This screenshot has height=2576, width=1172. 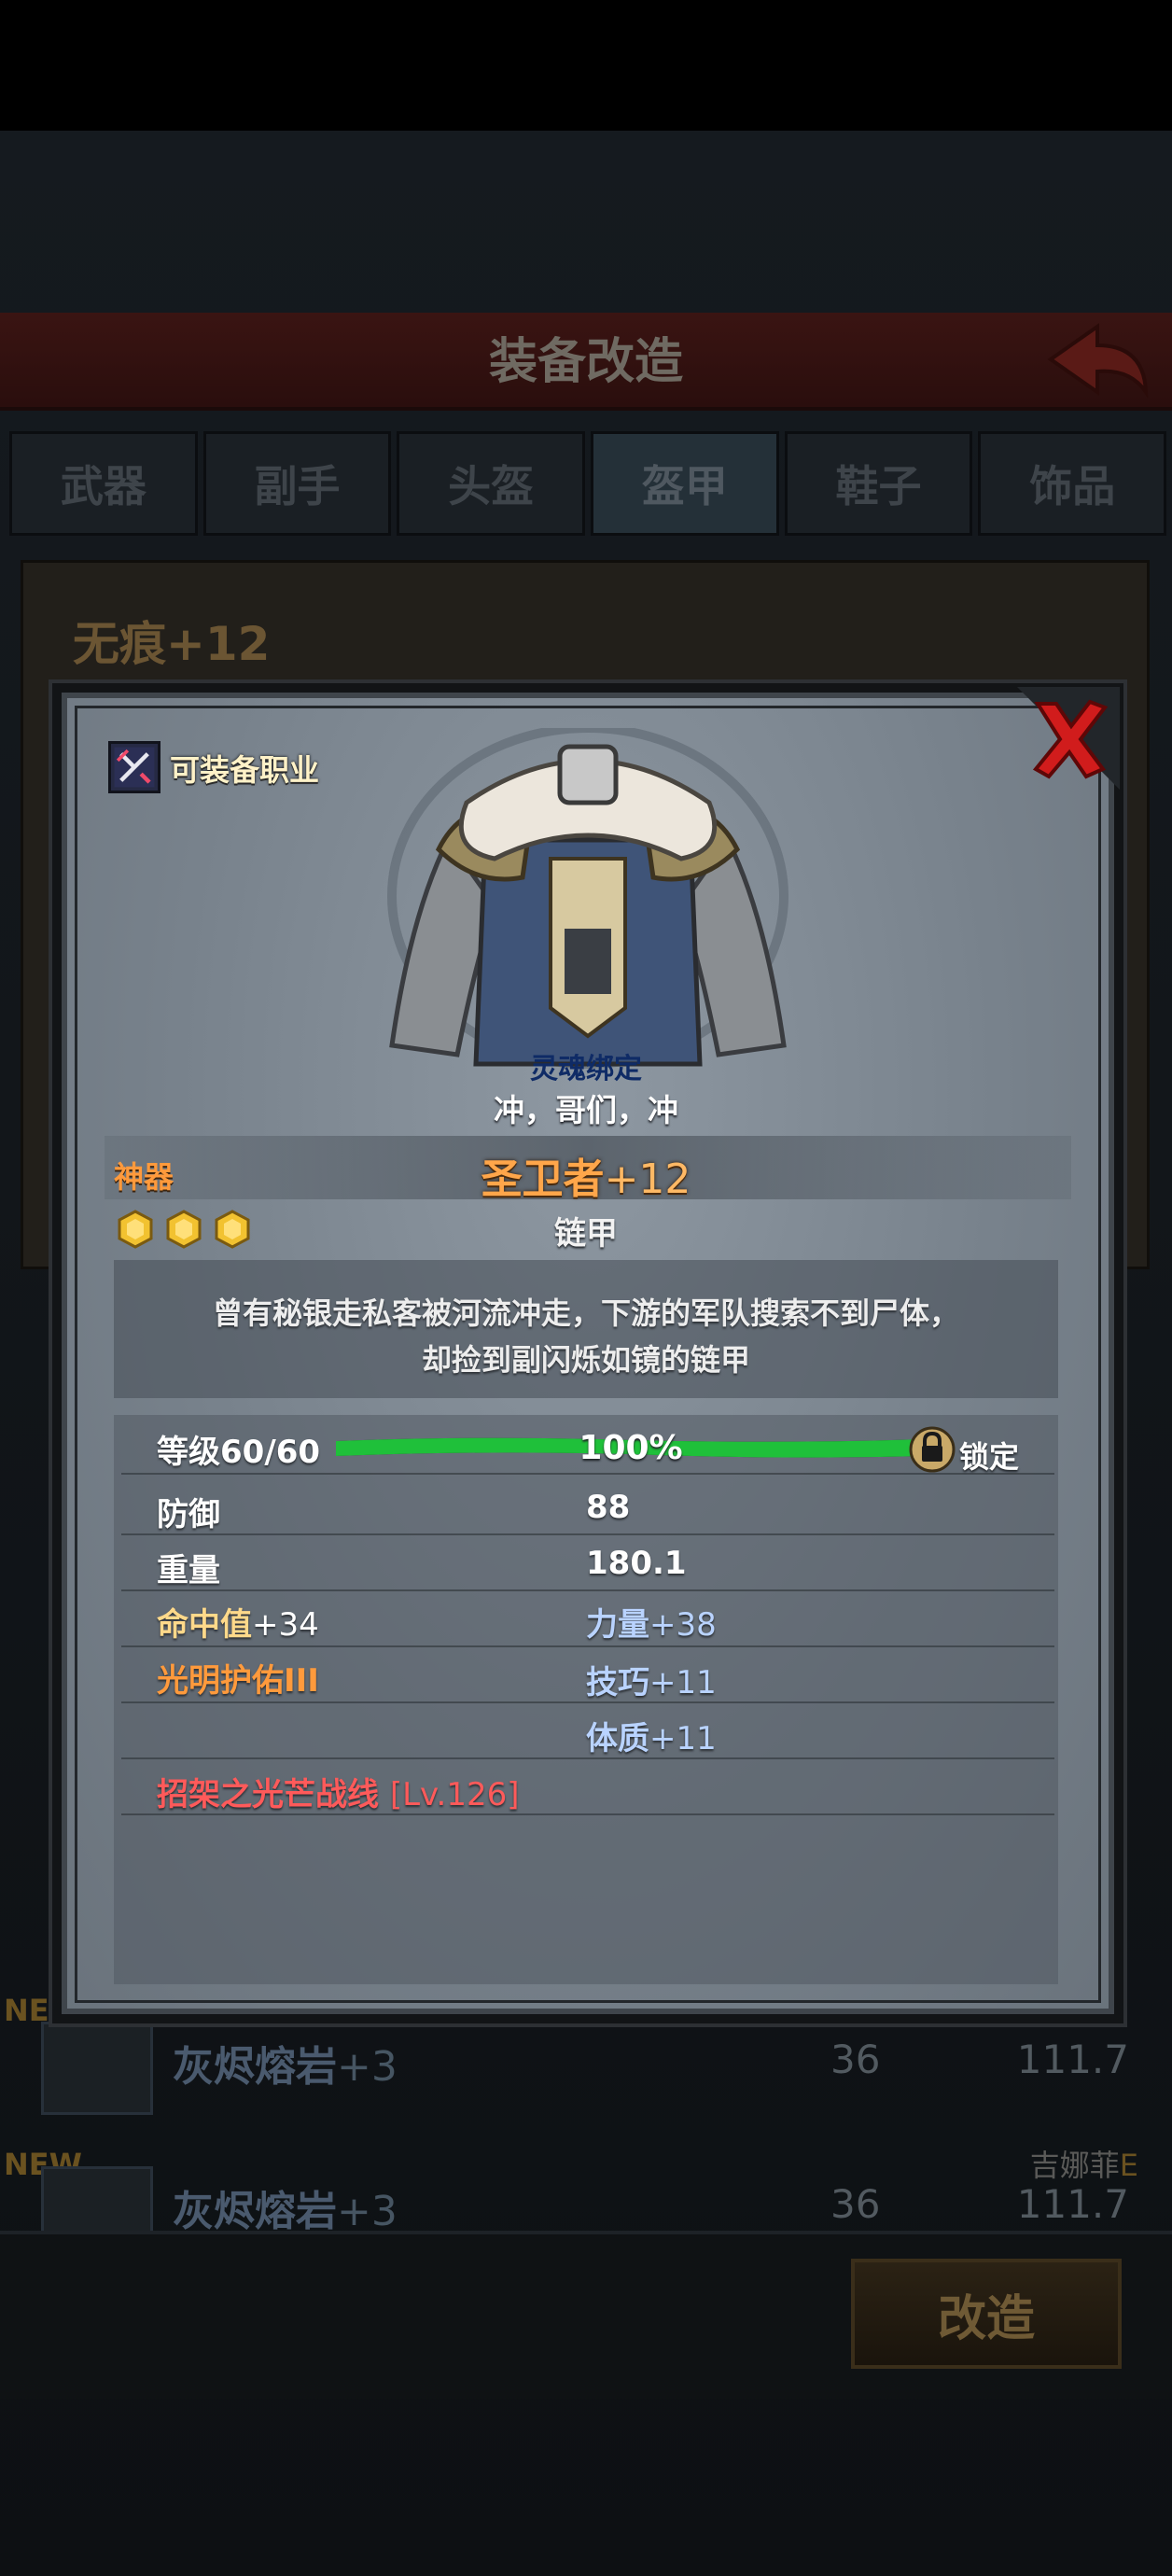 What do you see at coordinates (586, 65) in the screenshot?
I see `status-bar` at bounding box center [586, 65].